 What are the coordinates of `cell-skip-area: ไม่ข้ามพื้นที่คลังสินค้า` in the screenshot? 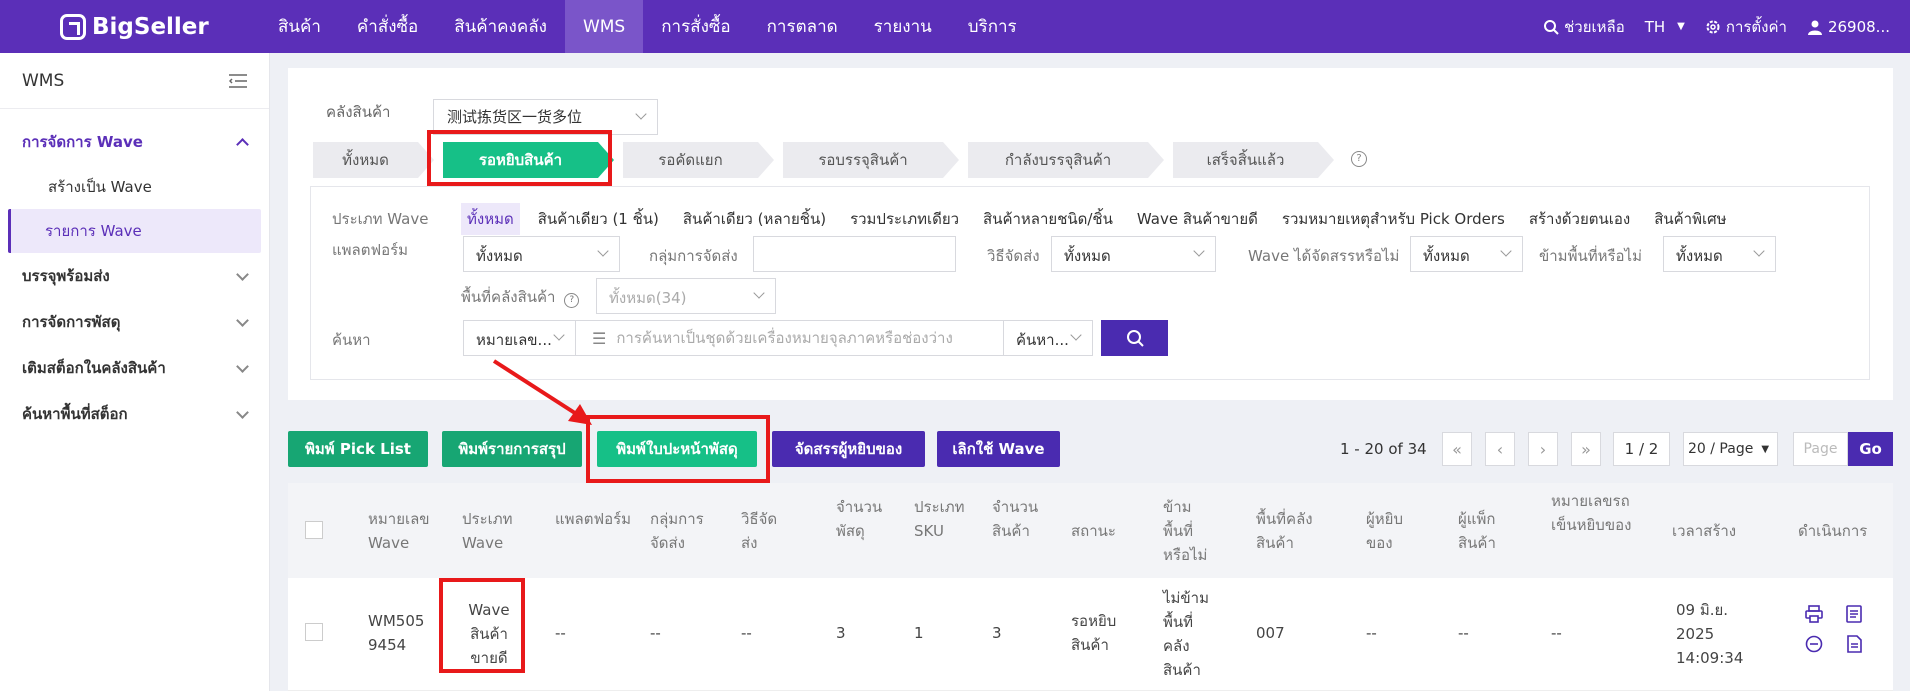 It's located at (1186, 634).